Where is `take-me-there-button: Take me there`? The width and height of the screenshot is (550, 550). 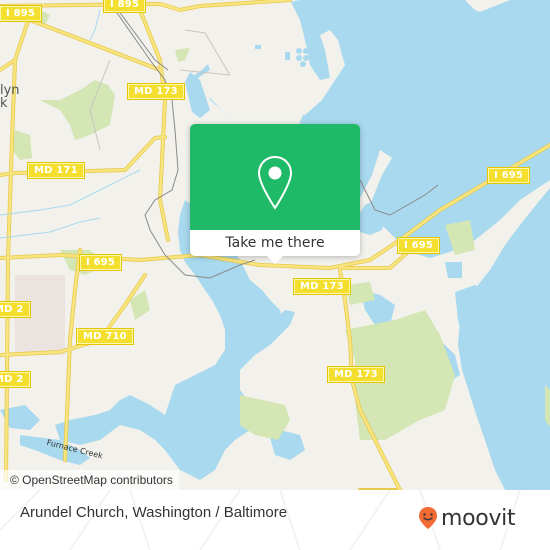
take-me-there-button: Take me there is located at coordinates (275, 243).